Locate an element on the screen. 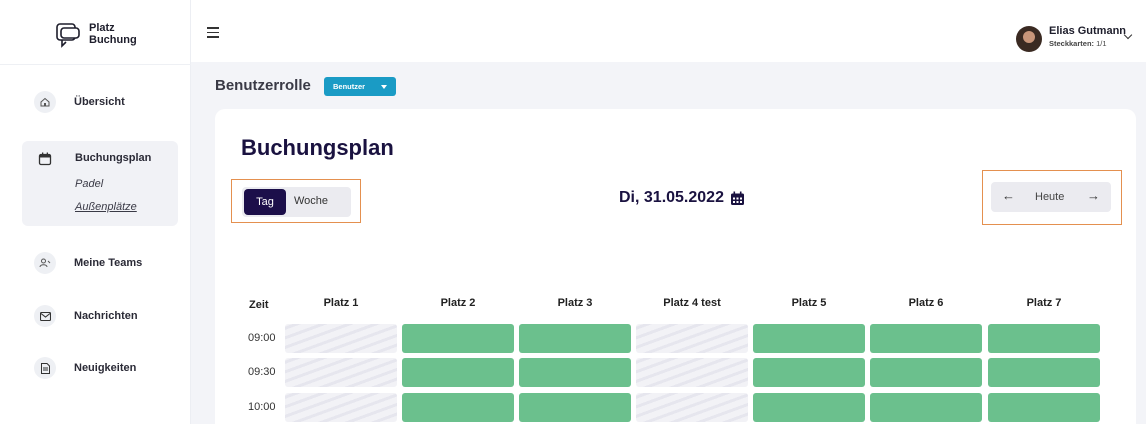 The height and width of the screenshot is (424, 1146). time-label: 10:00 is located at coordinates (262, 407).